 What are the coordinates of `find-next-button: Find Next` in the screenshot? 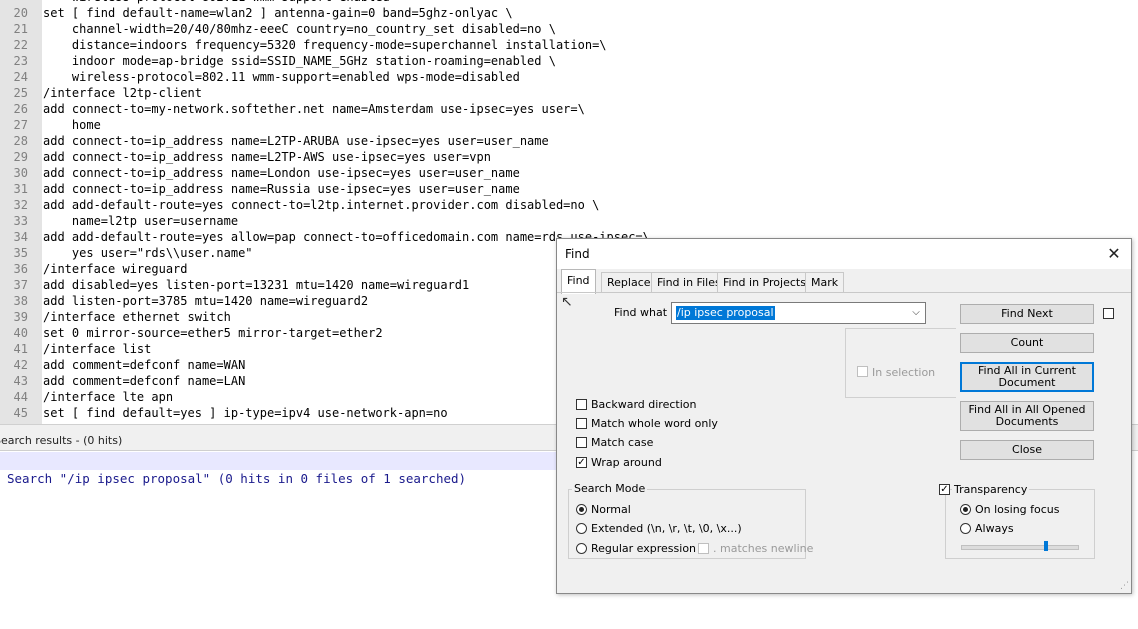 It's located at (1027, 314).